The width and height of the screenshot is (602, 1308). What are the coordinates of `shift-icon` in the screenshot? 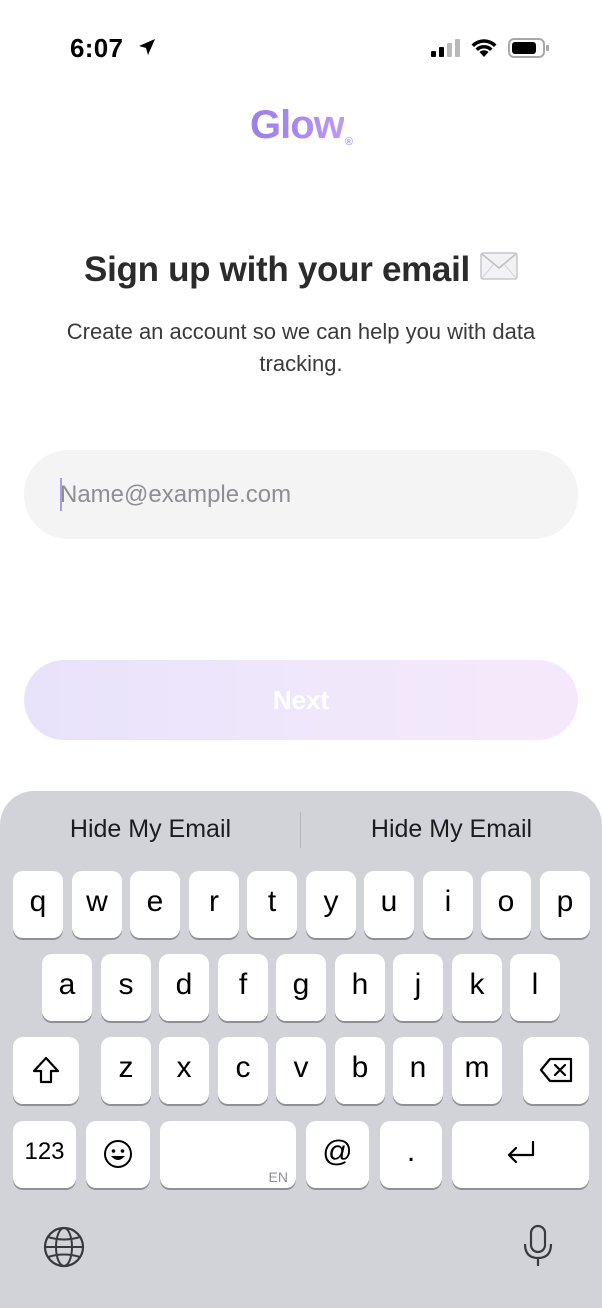 It's located at (46, 1070).